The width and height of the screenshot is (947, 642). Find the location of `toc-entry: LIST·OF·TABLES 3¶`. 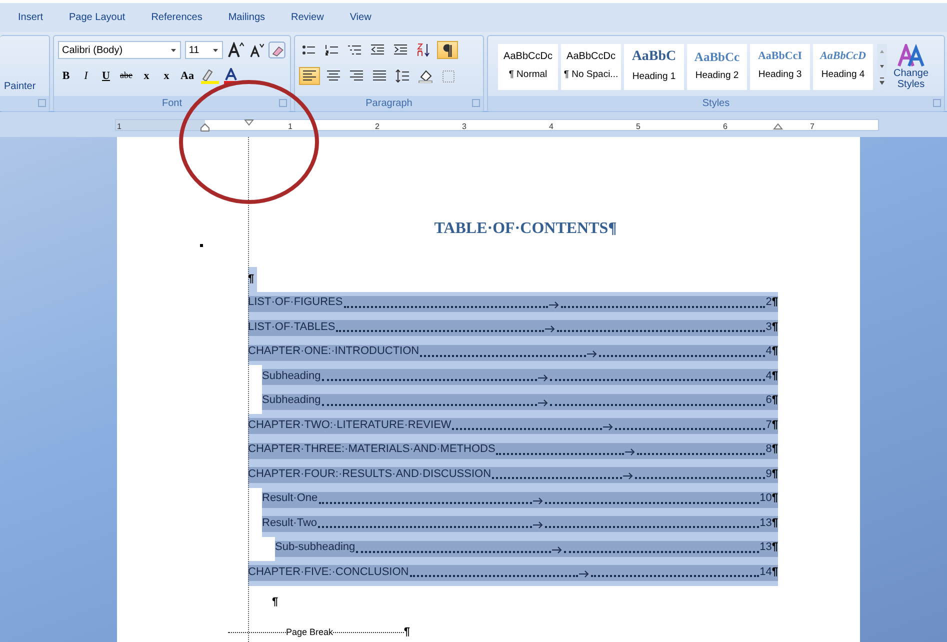

toc-entry: LIST·OF·TABLES 3¶ is located at coordinates (513, 328).